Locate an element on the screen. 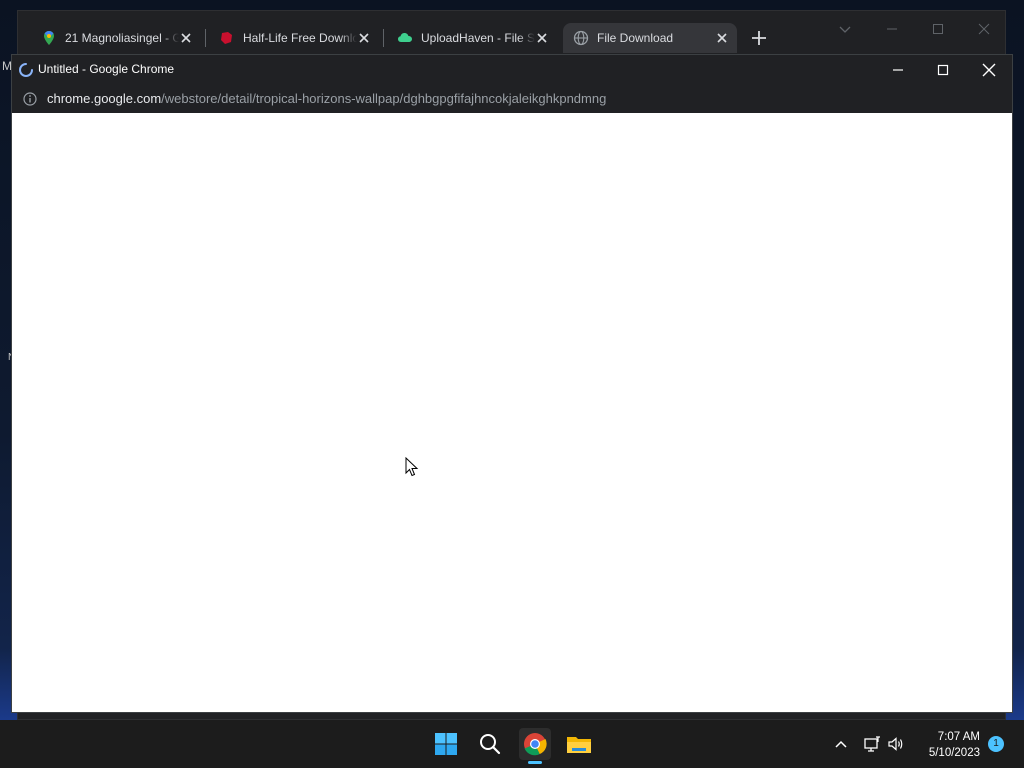 Image resolution: width=1024 pixels, height=768 pixels. tab-search-chevron-icon is located at coordinates (845, 29).